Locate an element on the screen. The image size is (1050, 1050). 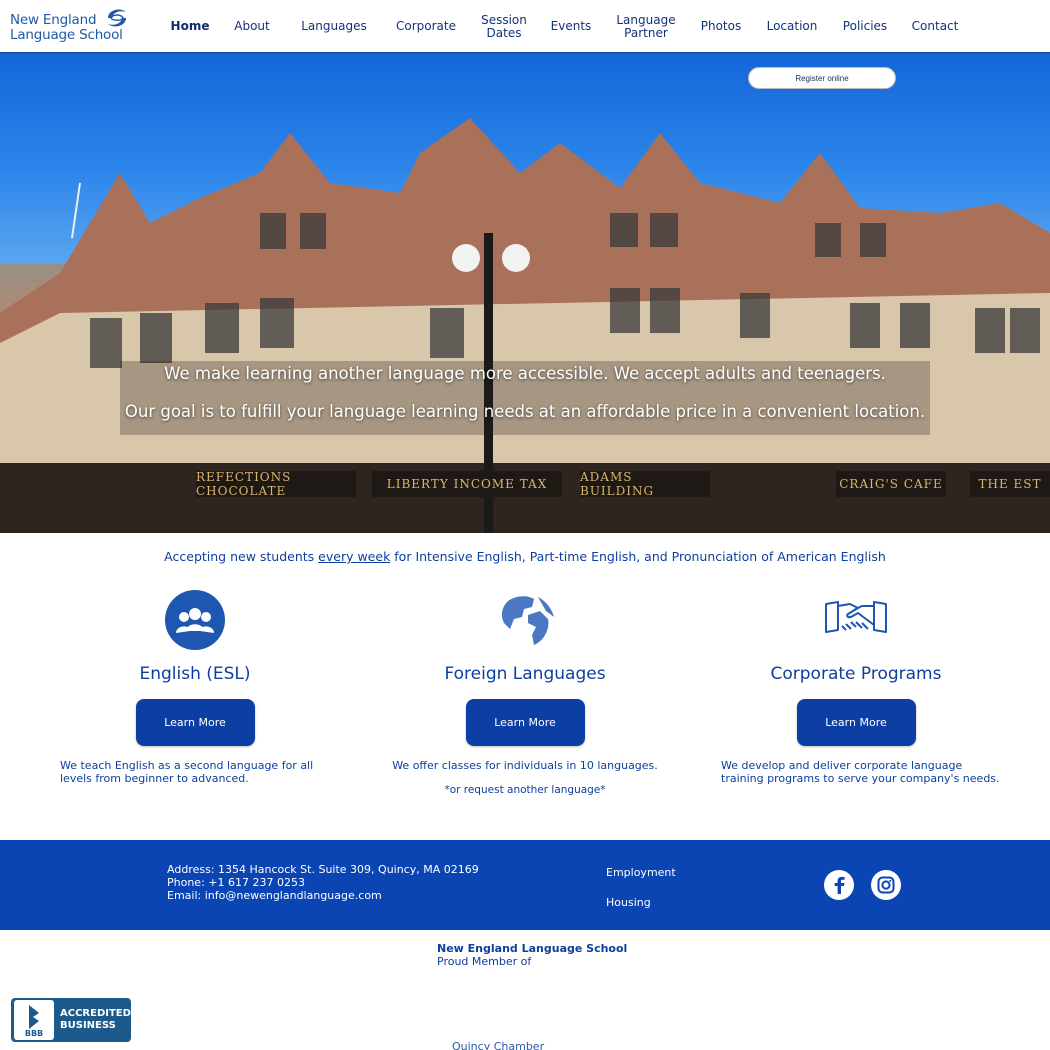
contact-email: Email: info@newenglandlanguage.com is located at coordinates (323, 895).